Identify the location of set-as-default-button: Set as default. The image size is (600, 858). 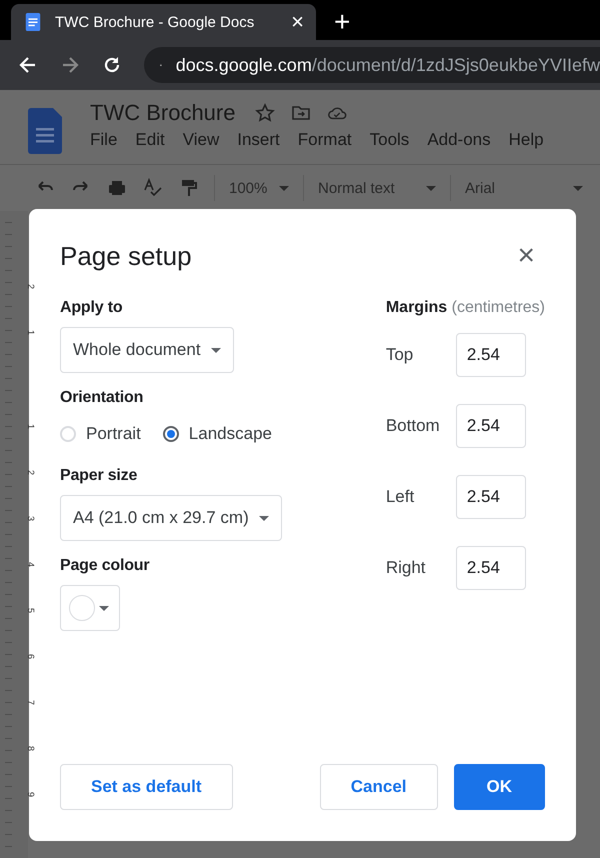
(146, 787).